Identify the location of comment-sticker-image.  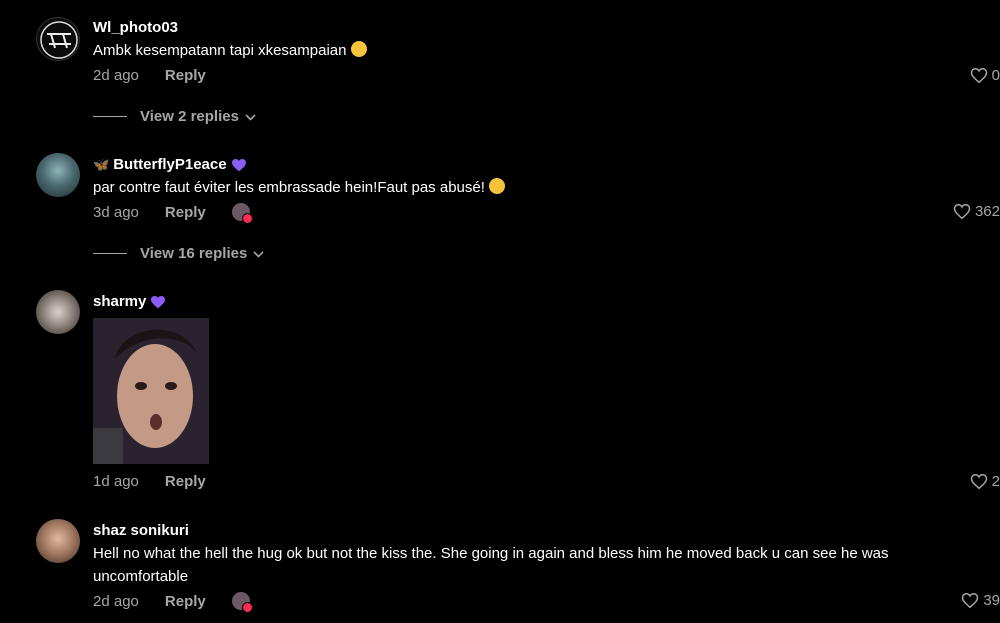
(151, 391).